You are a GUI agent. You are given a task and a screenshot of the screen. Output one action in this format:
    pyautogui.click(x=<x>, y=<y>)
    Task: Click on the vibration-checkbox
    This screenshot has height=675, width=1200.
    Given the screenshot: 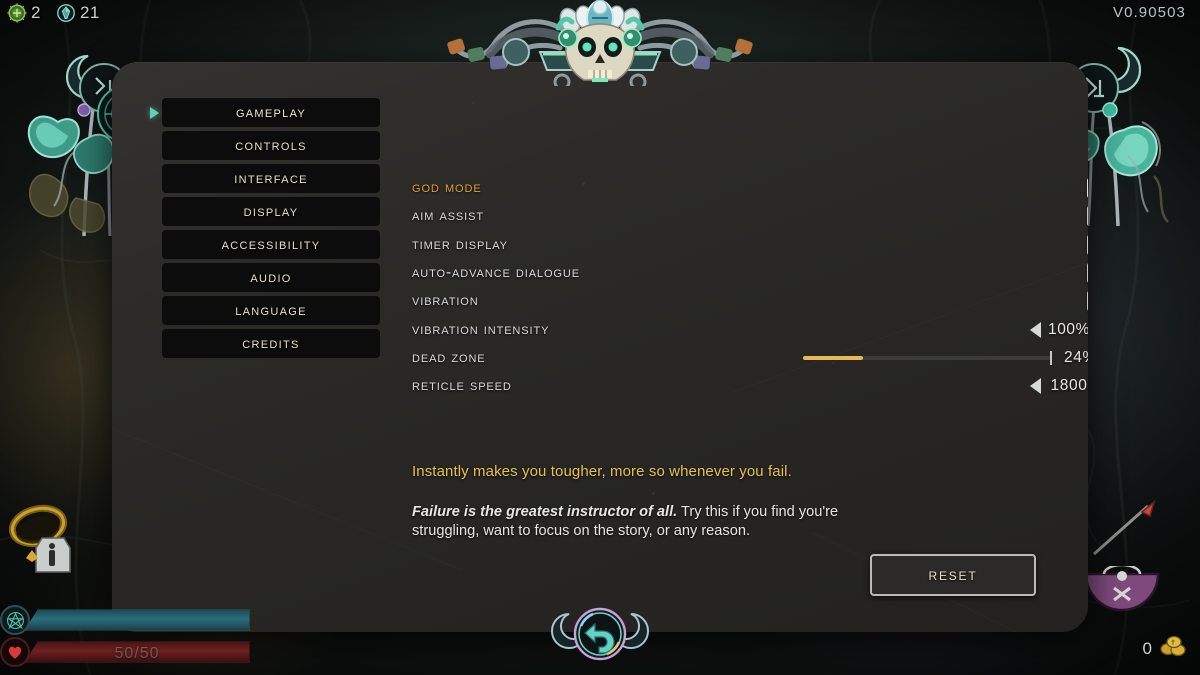 What is the action you would take?
    pyautogui.click(x=1087, y=301)
    